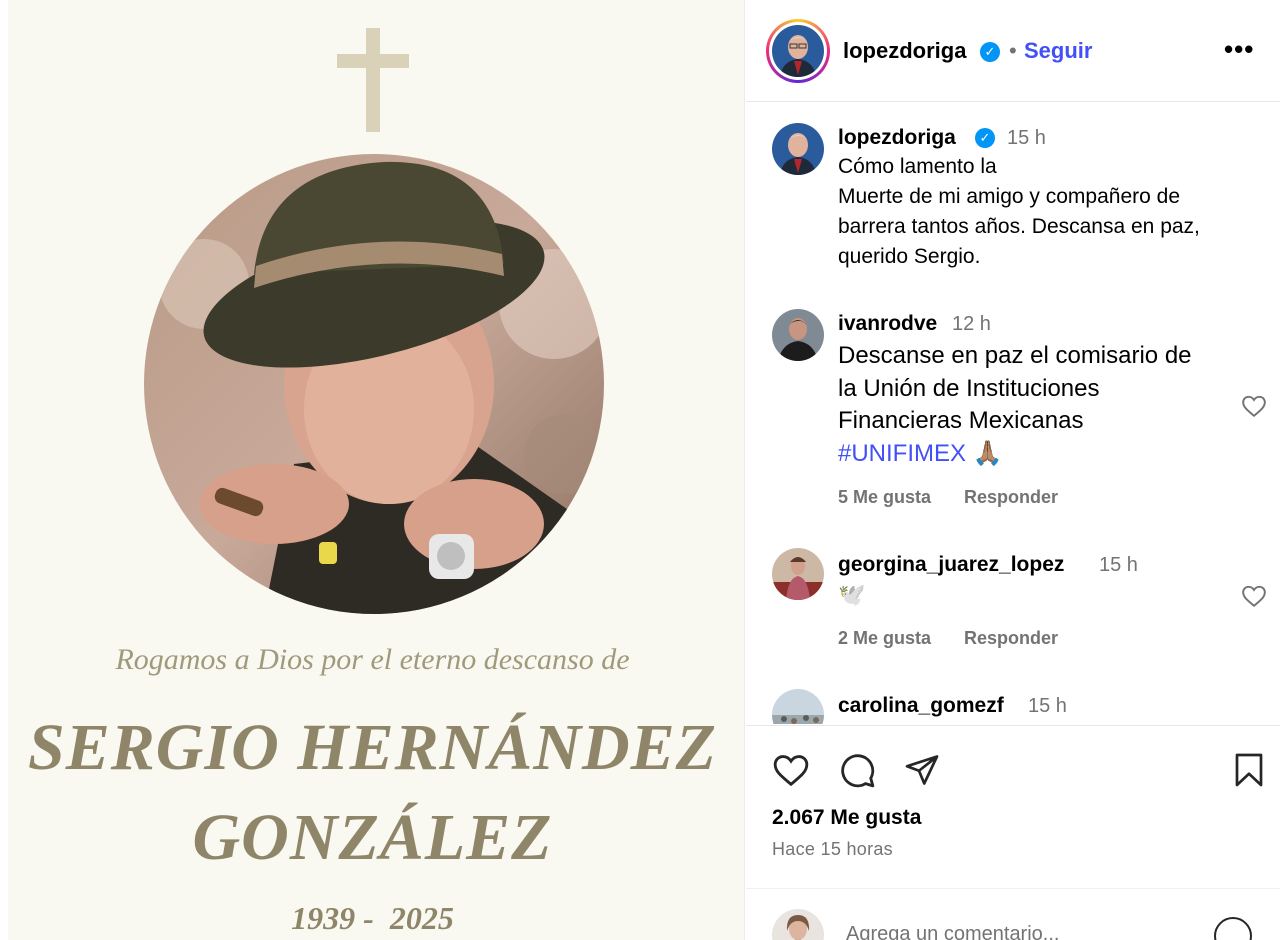  What do you see at coordinates (884, 497) in the screenshot?
I see `comment-likes: 5 Me gusta` at bounding box center [884, 497].